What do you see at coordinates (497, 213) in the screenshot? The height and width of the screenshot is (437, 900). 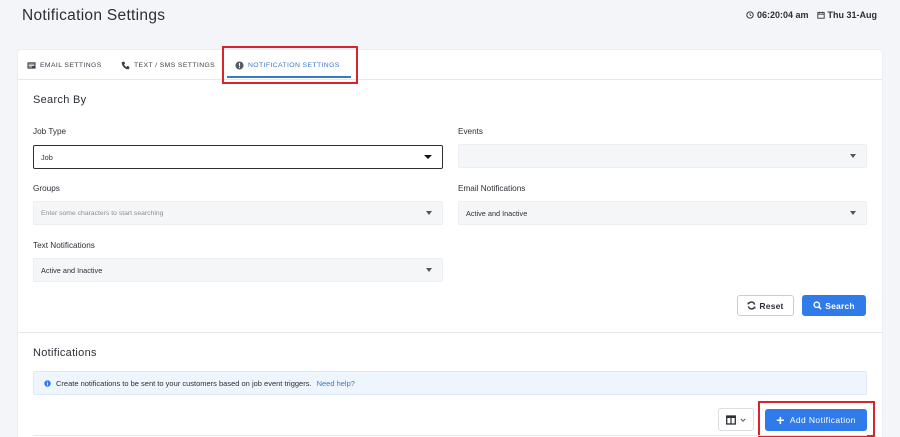 I see `email-notifications-value: Active and Inactive` at bounding box center [497, 213].